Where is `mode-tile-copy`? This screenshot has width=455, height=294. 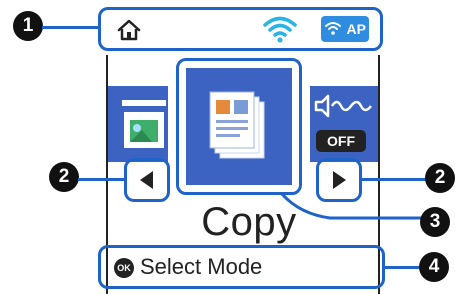 mode-tile-copy is located at coordinates (239, 126).